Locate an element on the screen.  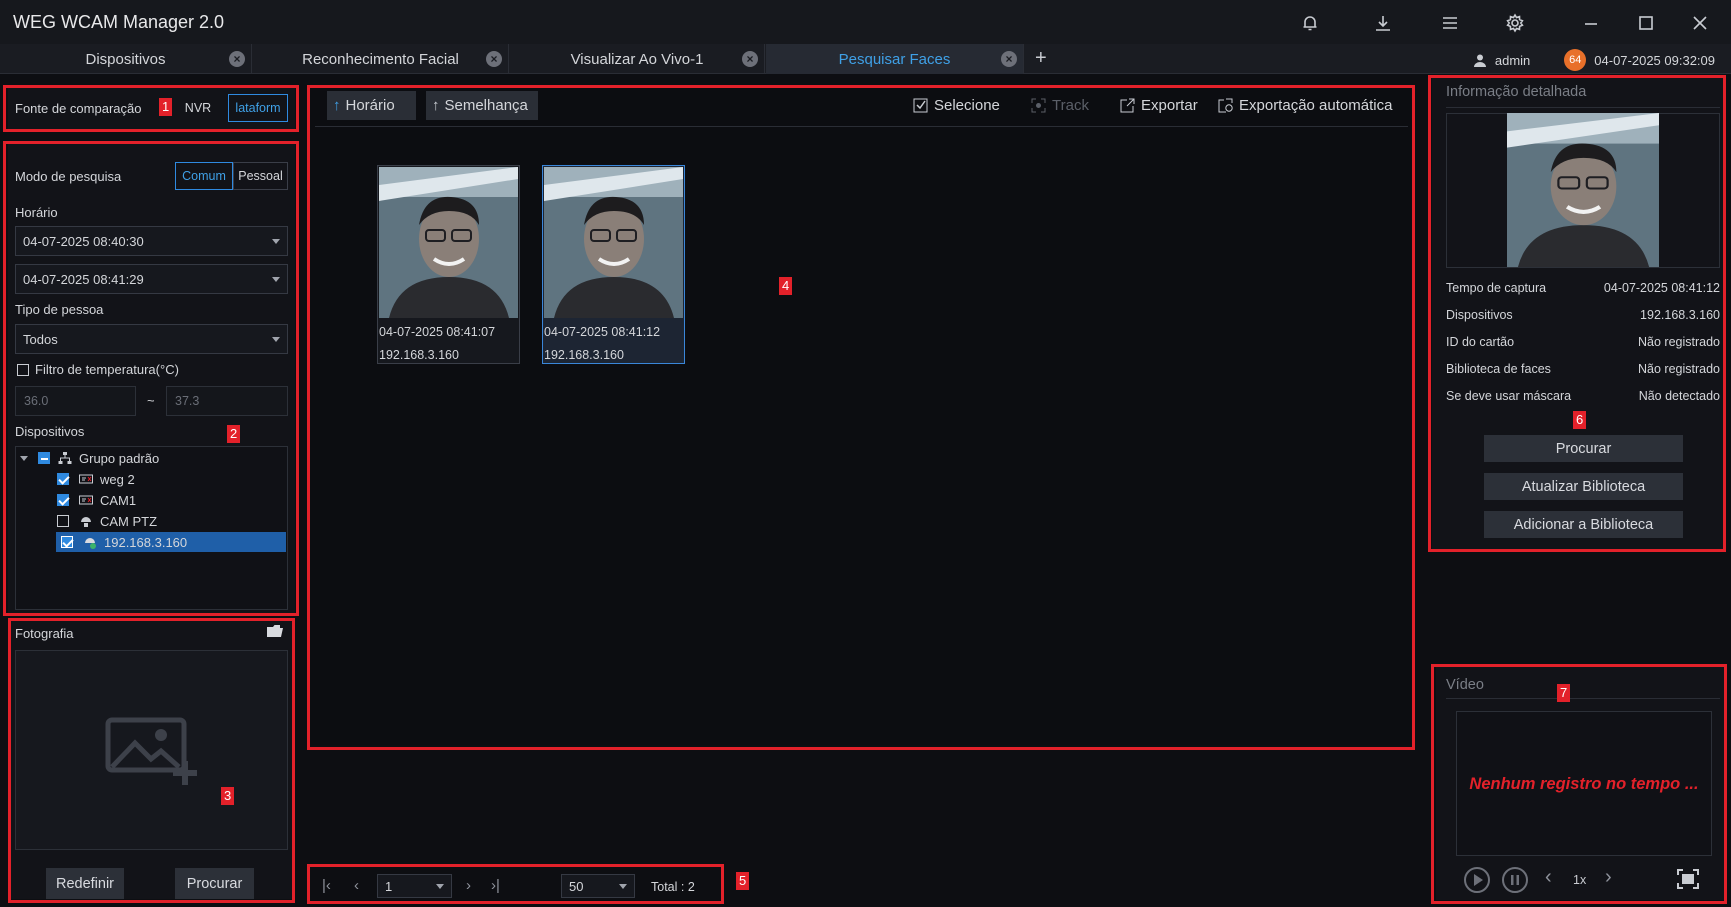
faster-icon: › is located at coordinates (1608, 877).